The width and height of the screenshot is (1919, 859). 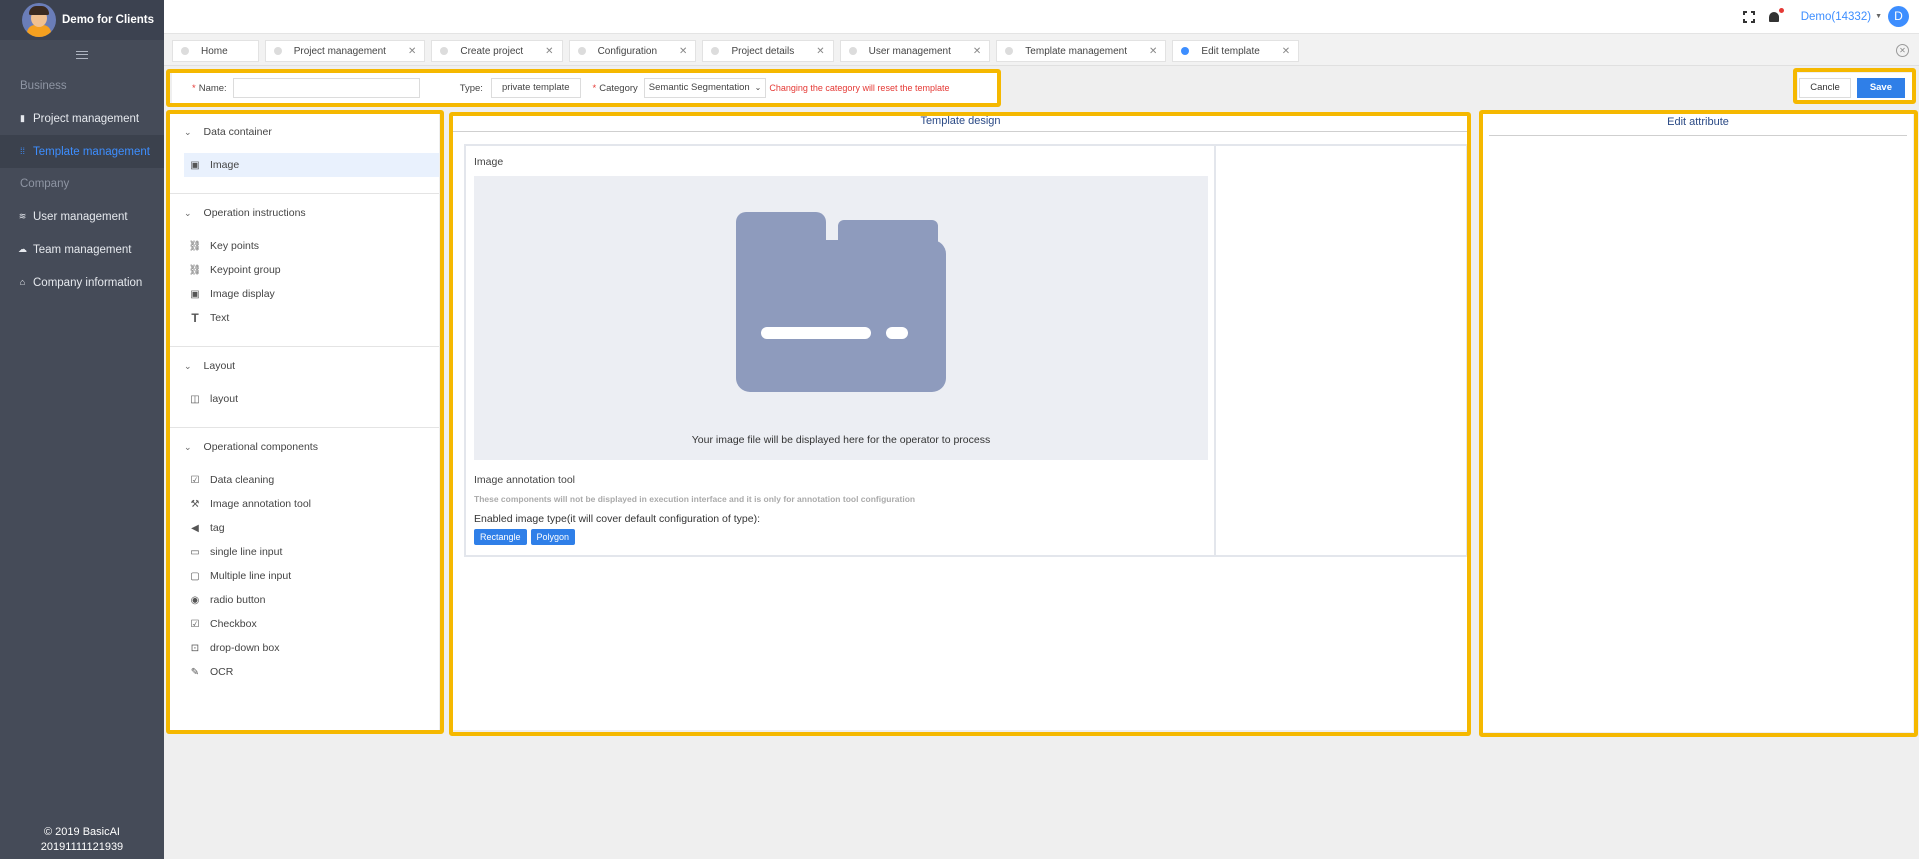 What do you see at coordinates (222, 672) in the screenshot?
I see `component-label: OCR` at bounding box center [222, 672].